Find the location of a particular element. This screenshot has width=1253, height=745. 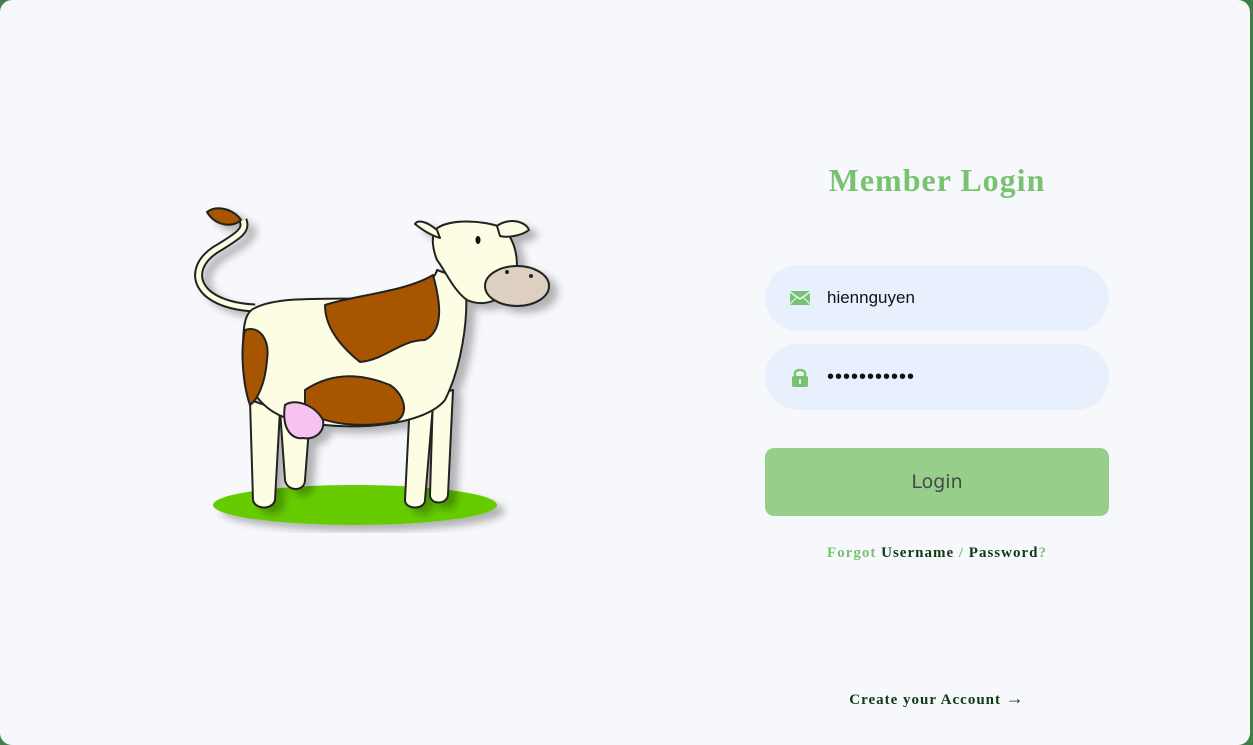

create-account-link: Create your Account → is located at coordinates (937, 698).